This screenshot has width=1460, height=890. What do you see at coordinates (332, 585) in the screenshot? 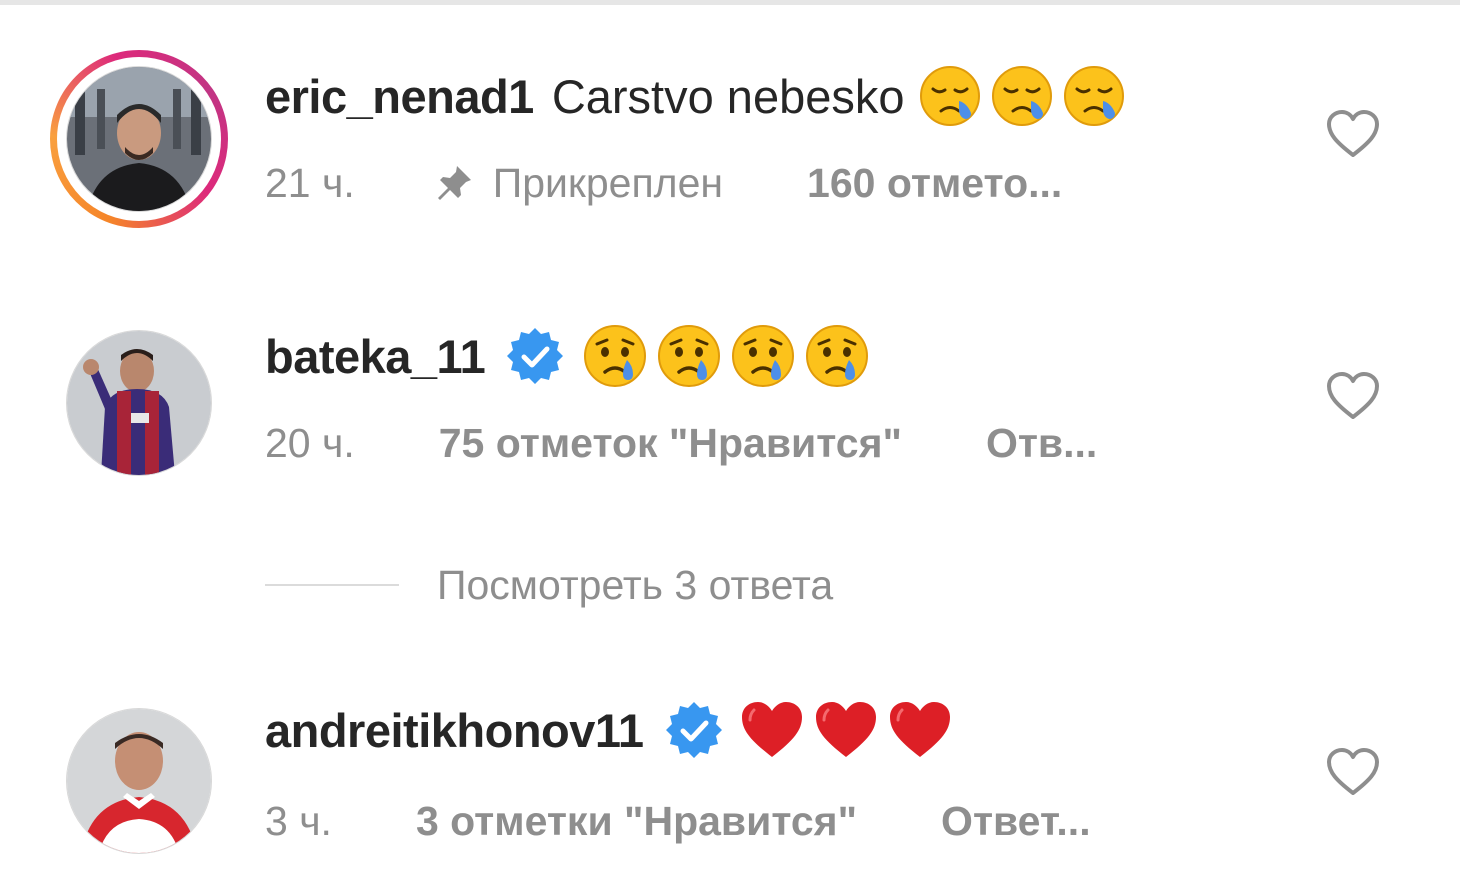
I see `replies-divider` at bounding box center [332, 585].